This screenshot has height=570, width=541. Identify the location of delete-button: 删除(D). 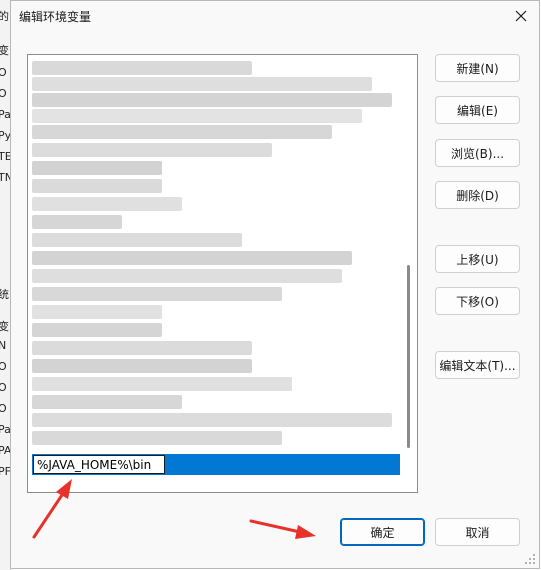
(477, 195).